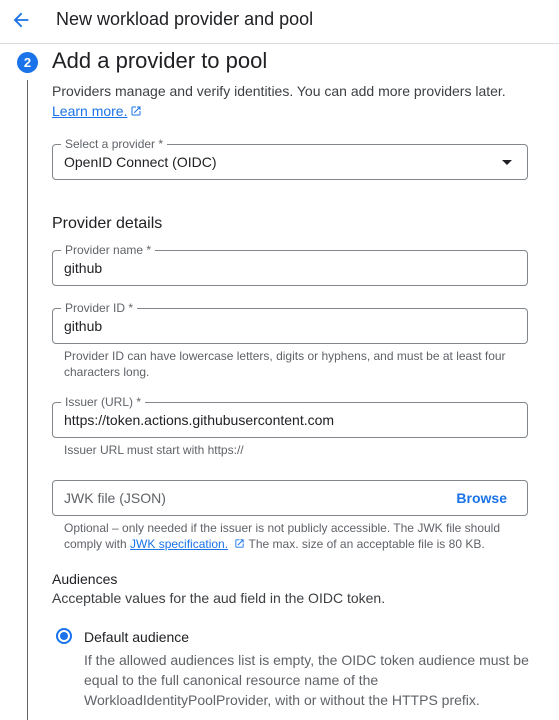  Describe the element at coordinates (107, 223) in the screenshot. I see `provider-details-heading: Provider details` at that location.